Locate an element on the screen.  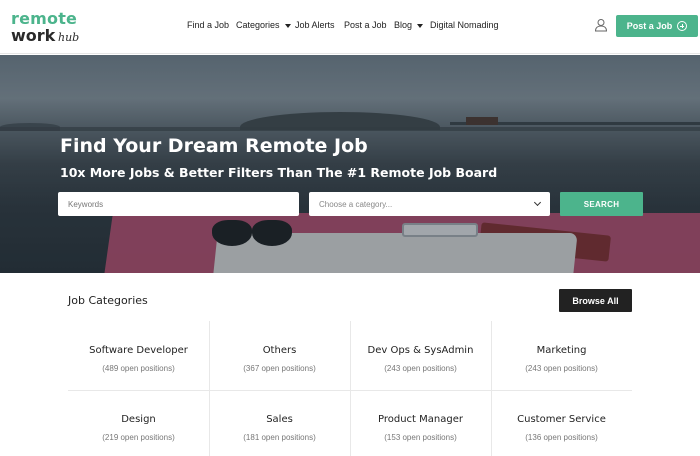
category-name: Others is located at coordinates (279, 350).